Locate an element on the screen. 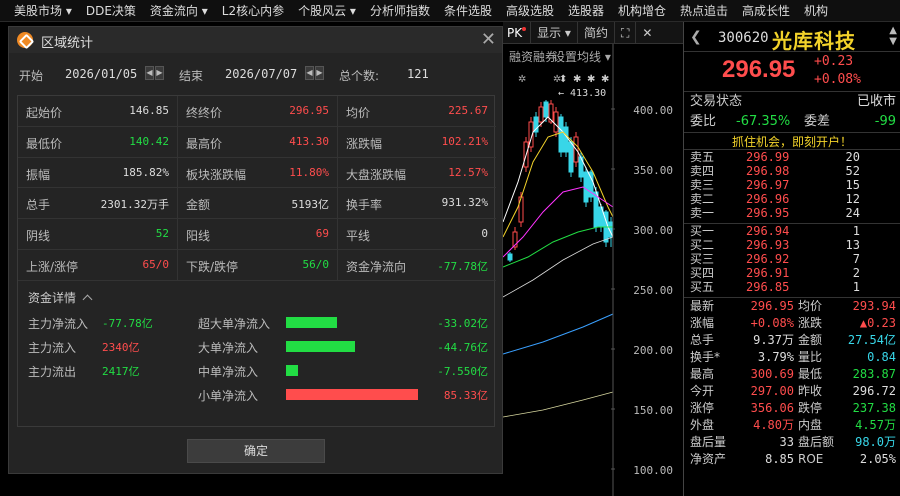 The image size is (900, 496). bid-volume: 13 is located at coordinates (852, 245).